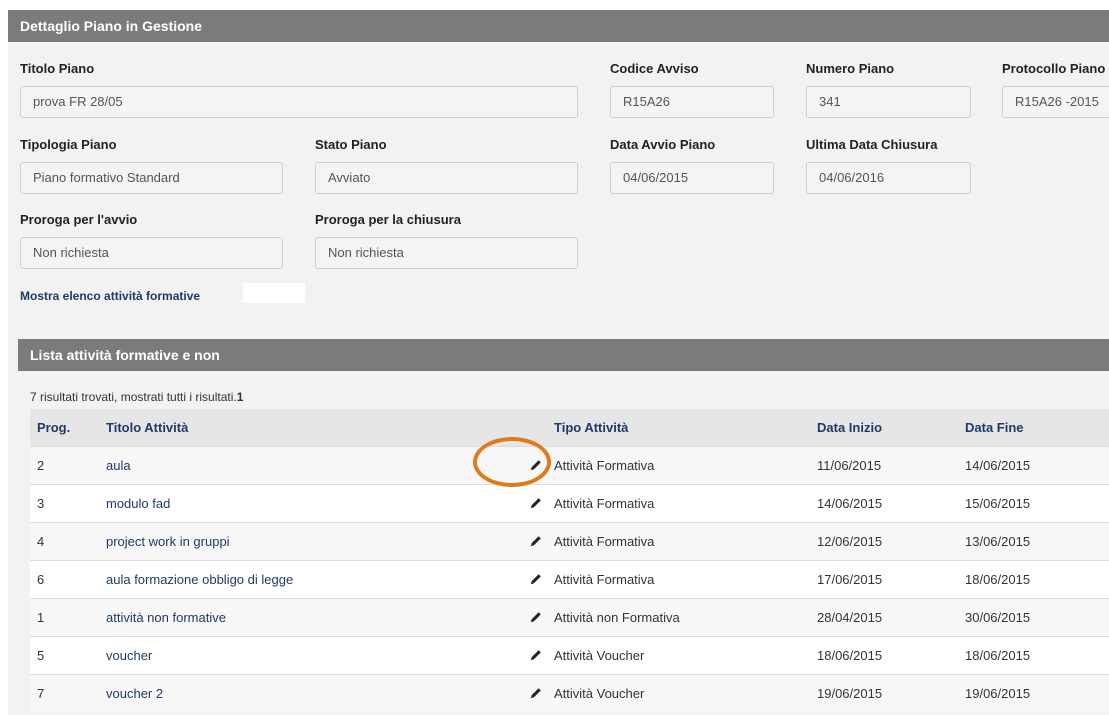 The image size is (1109, 715). I want to click on panel-title: Dettaglio Piano in Gestione, so click(558, 26).